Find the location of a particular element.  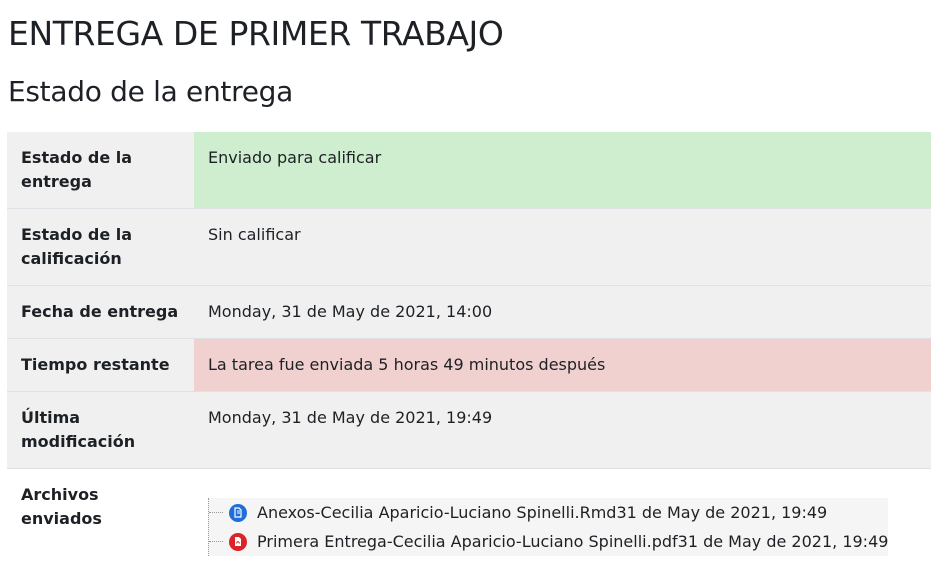

row-label: Estado de la entrega is located at coordinates (100, 170).